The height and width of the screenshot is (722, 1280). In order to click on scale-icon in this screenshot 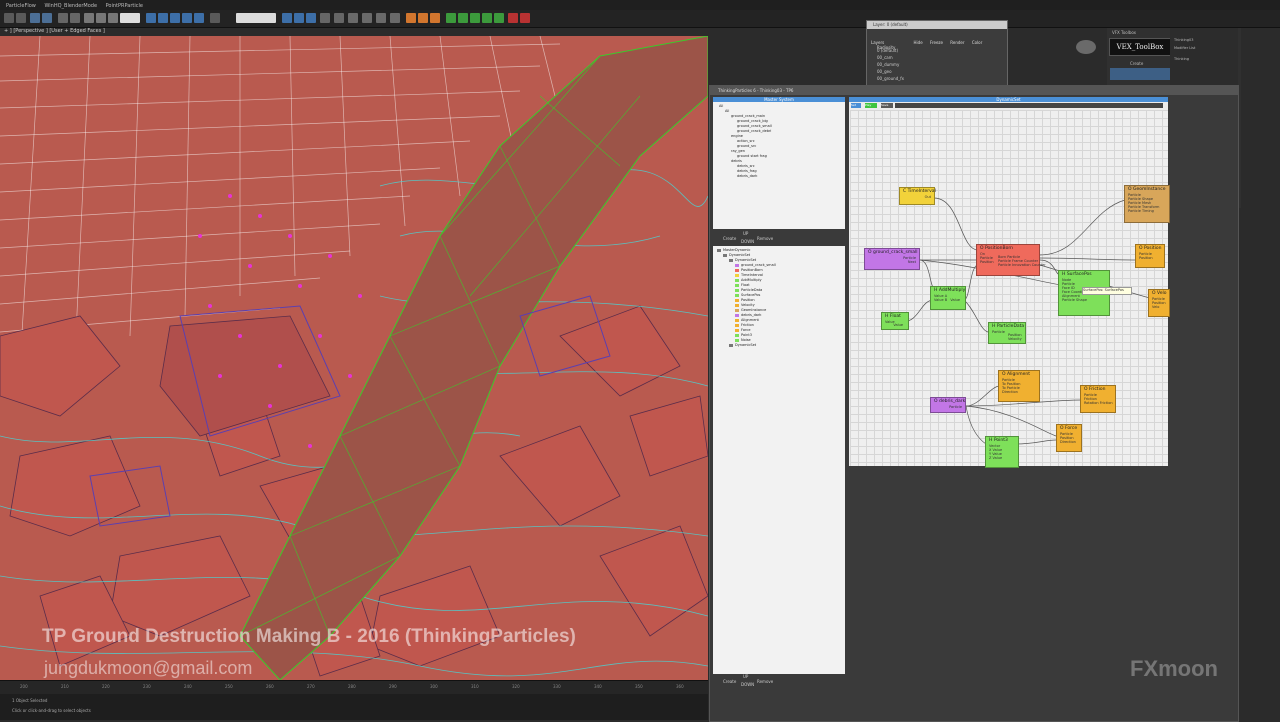, I will do `click(113, 18)`.